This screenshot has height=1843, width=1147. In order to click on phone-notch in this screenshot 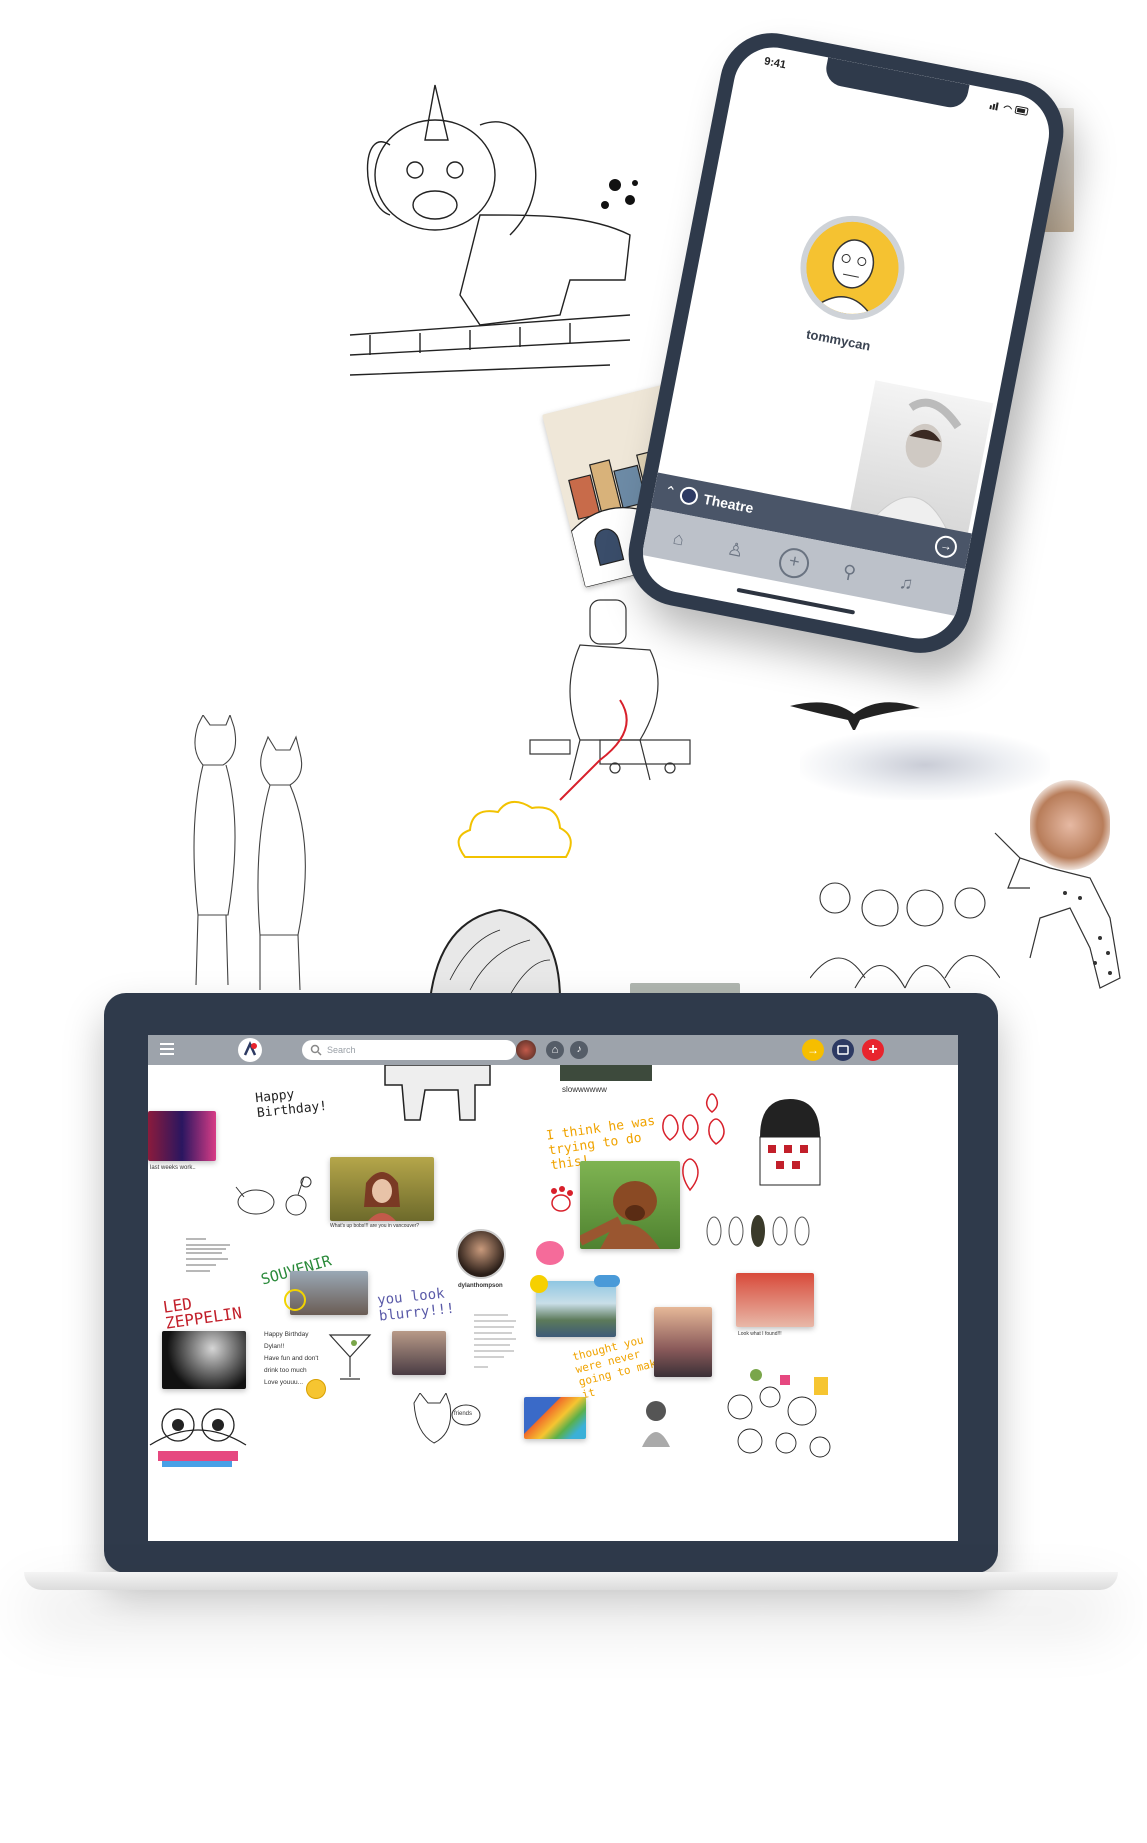, I will do `click(896, 84)`.